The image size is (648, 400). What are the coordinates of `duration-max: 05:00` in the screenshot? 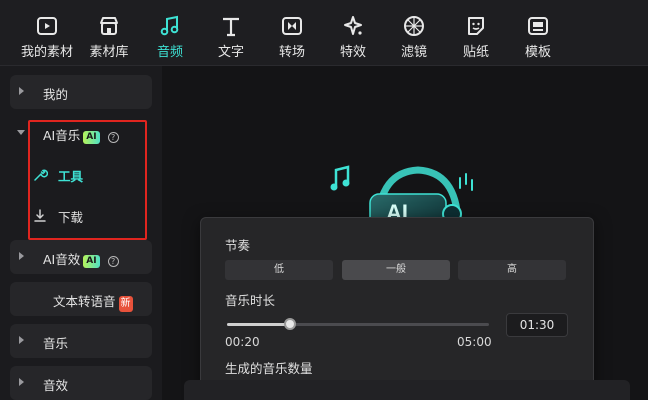 It's located at (474, 342).